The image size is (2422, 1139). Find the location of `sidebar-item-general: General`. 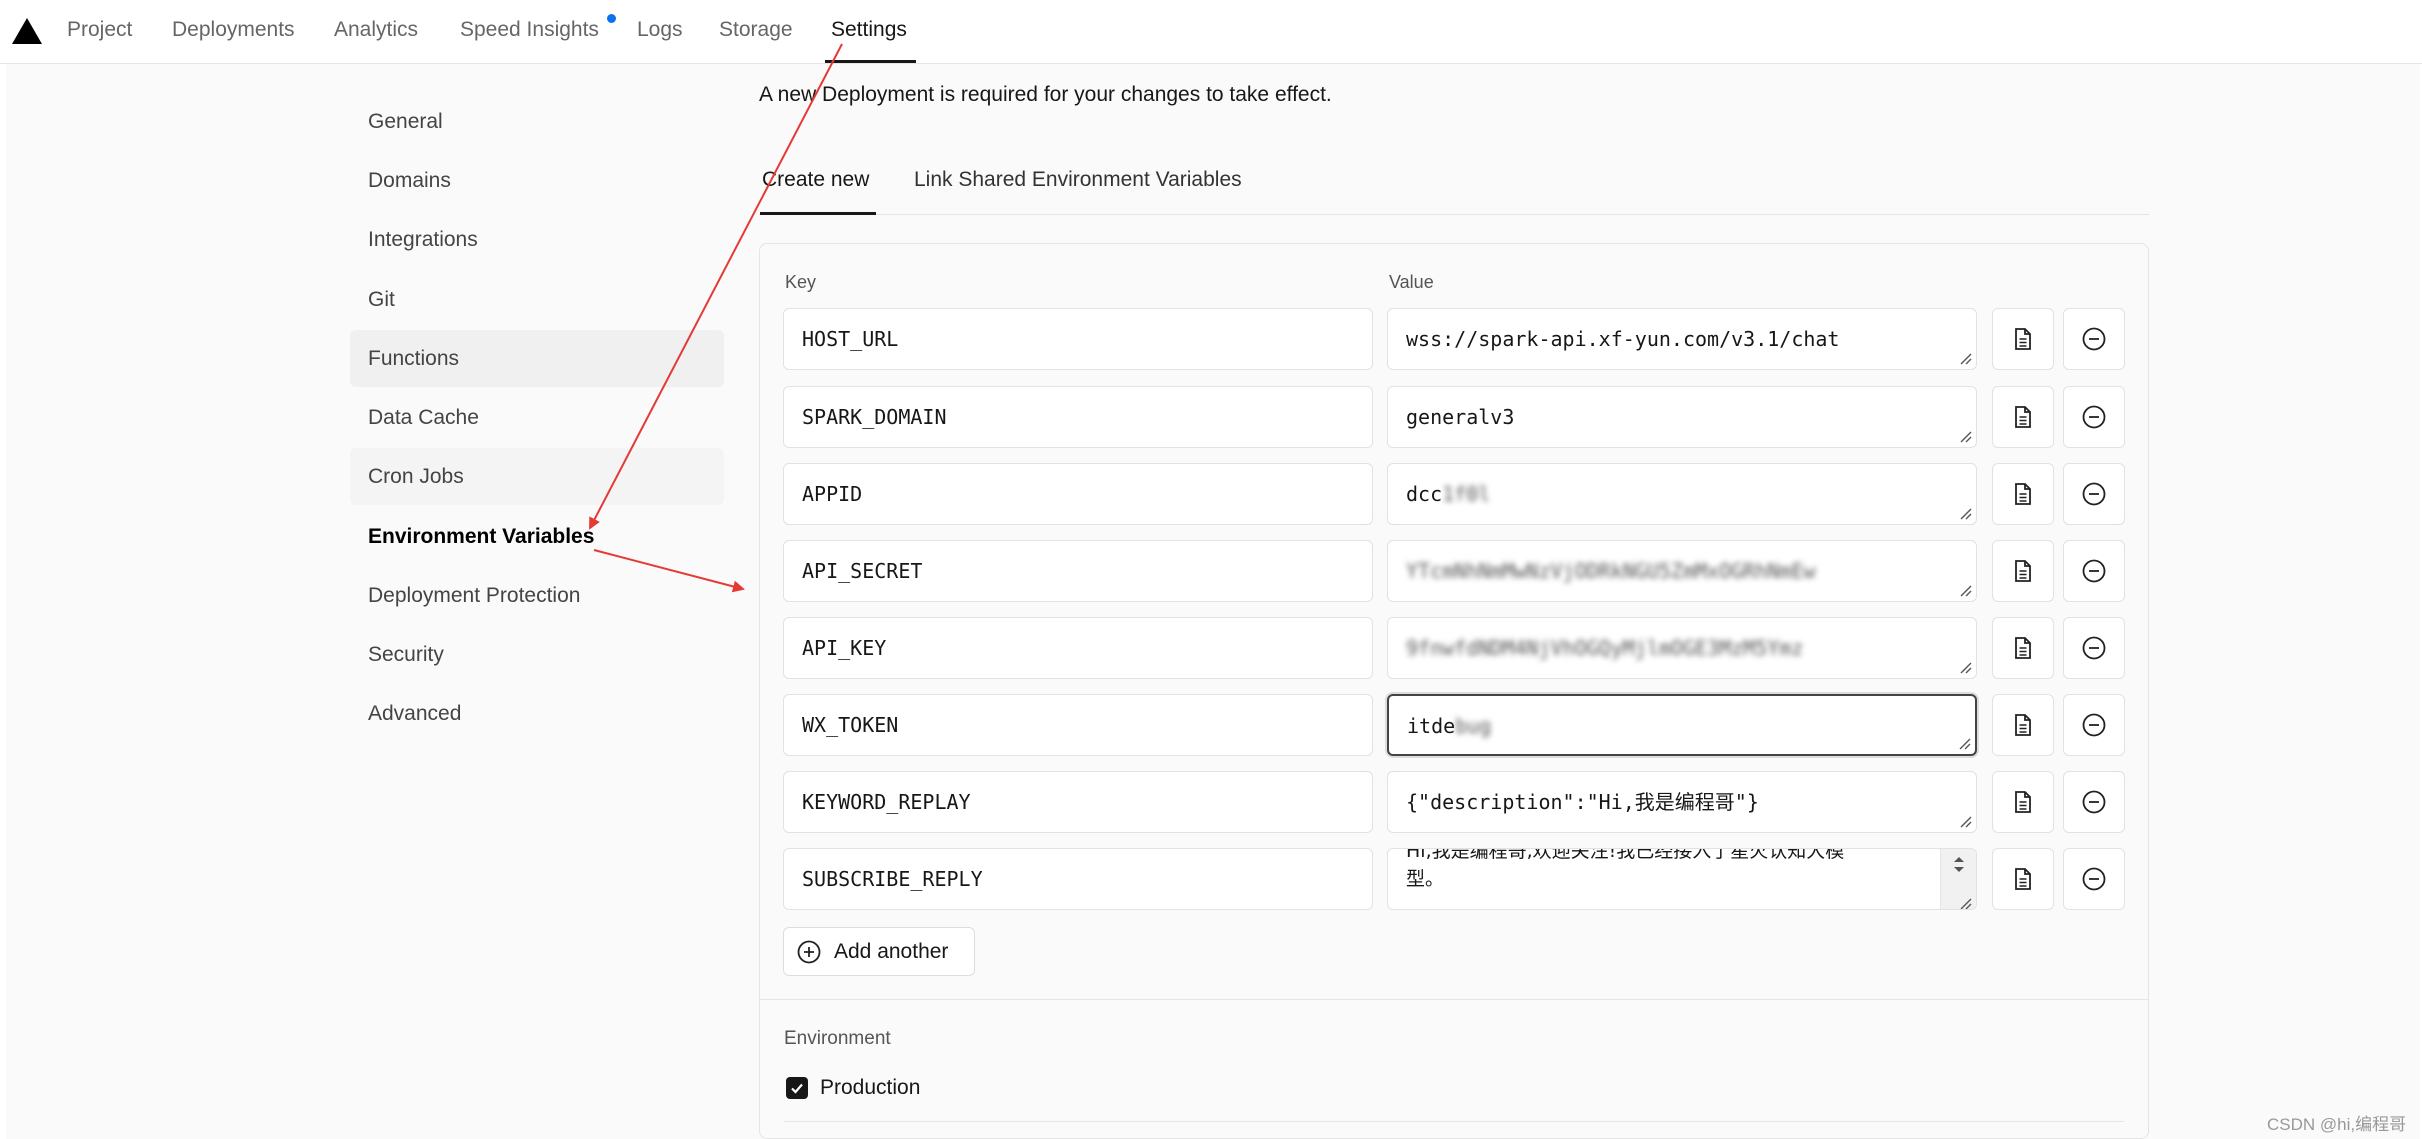

sidebar-item-general: General is located at coordinates (537, 121).